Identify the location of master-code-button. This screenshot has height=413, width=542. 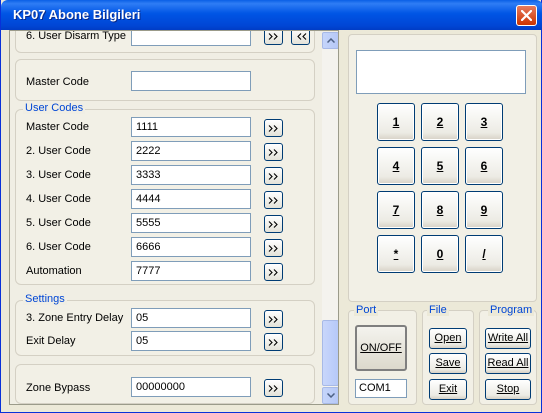
(273, 128).